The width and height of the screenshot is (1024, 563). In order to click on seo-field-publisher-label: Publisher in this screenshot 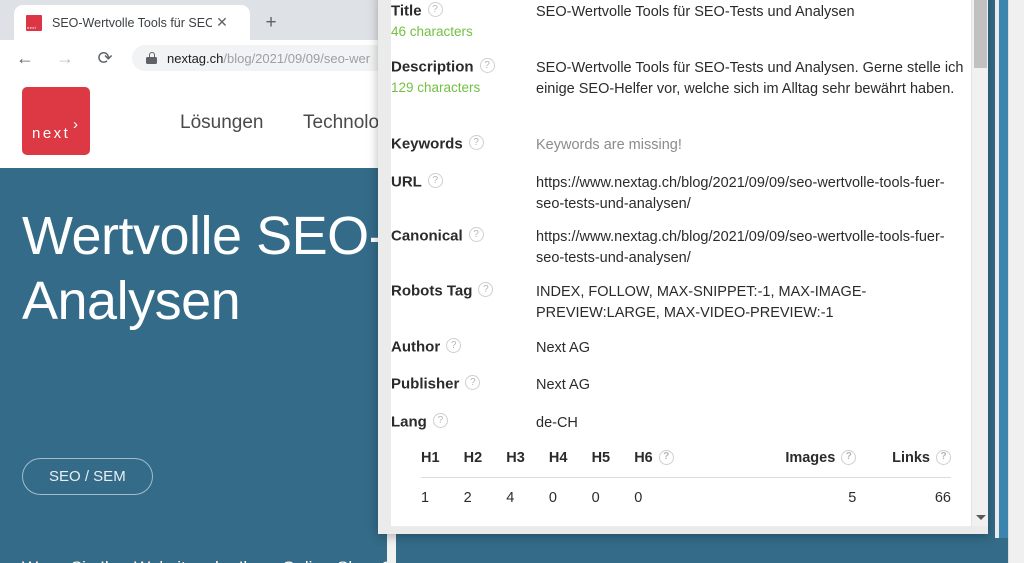, I will do `click(425, 384)`.